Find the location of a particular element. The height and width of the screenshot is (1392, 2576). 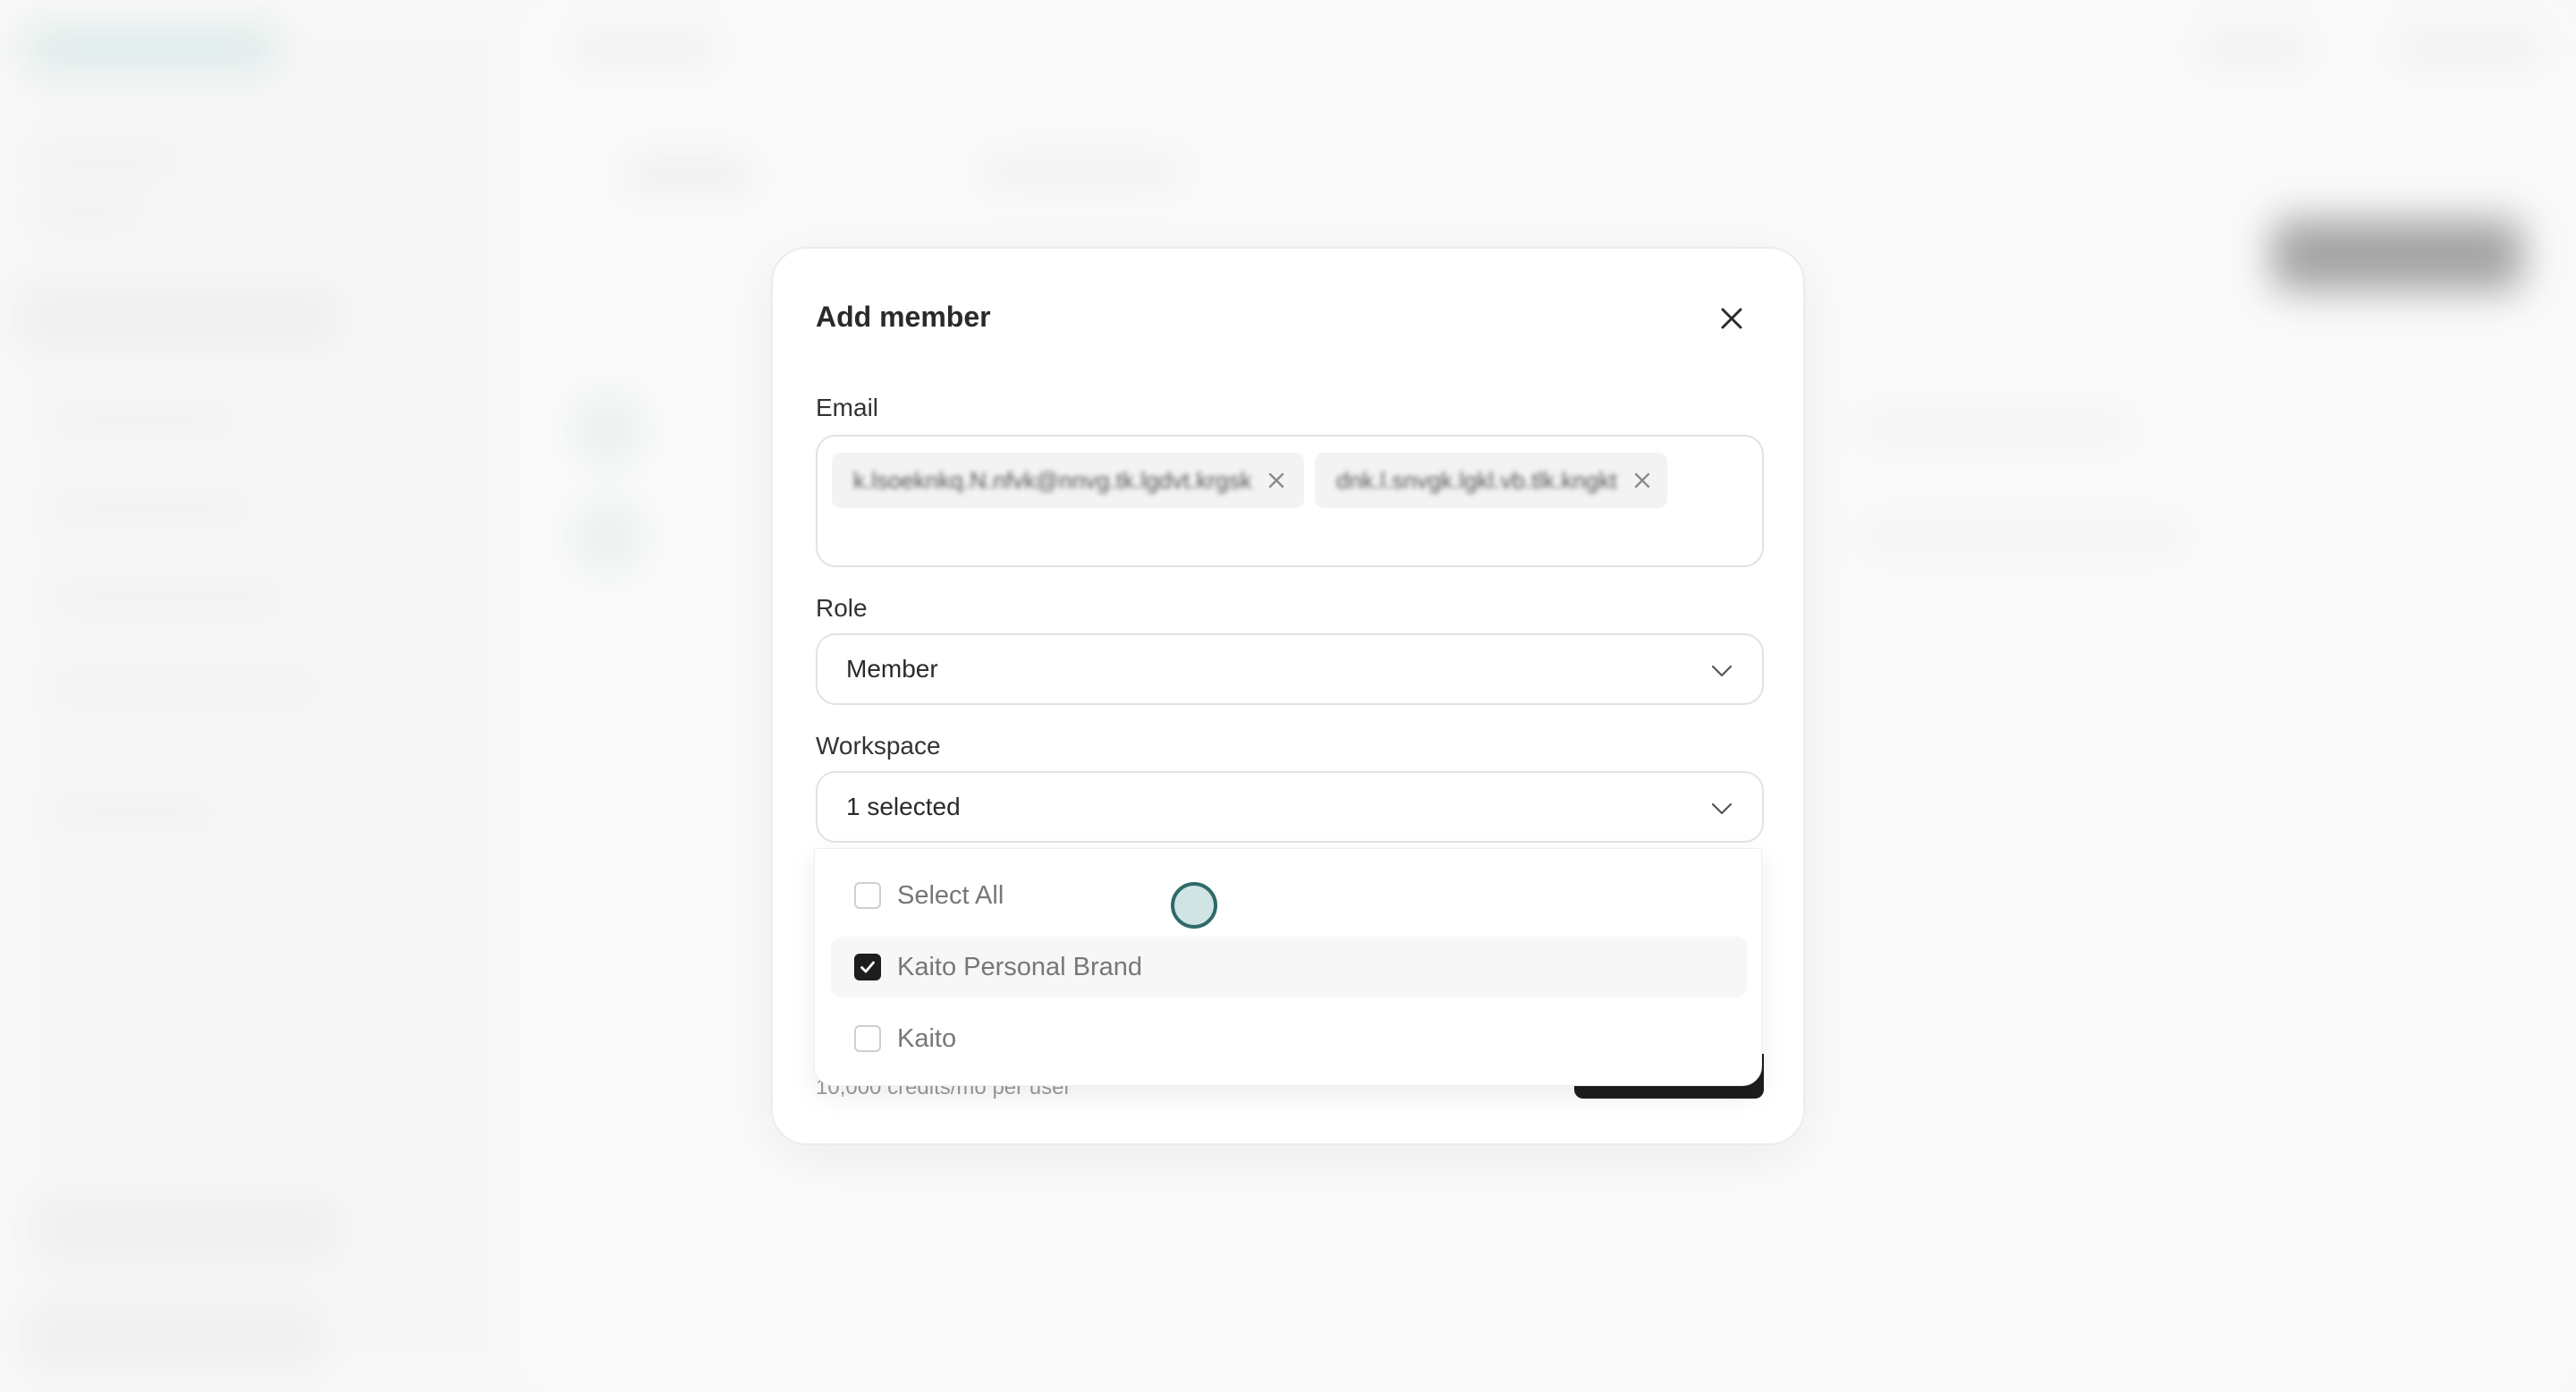

email-chip: dnk.l.snvgk.lgkl.vb.tlk.kngkt is located at coordinates (1491, 480).